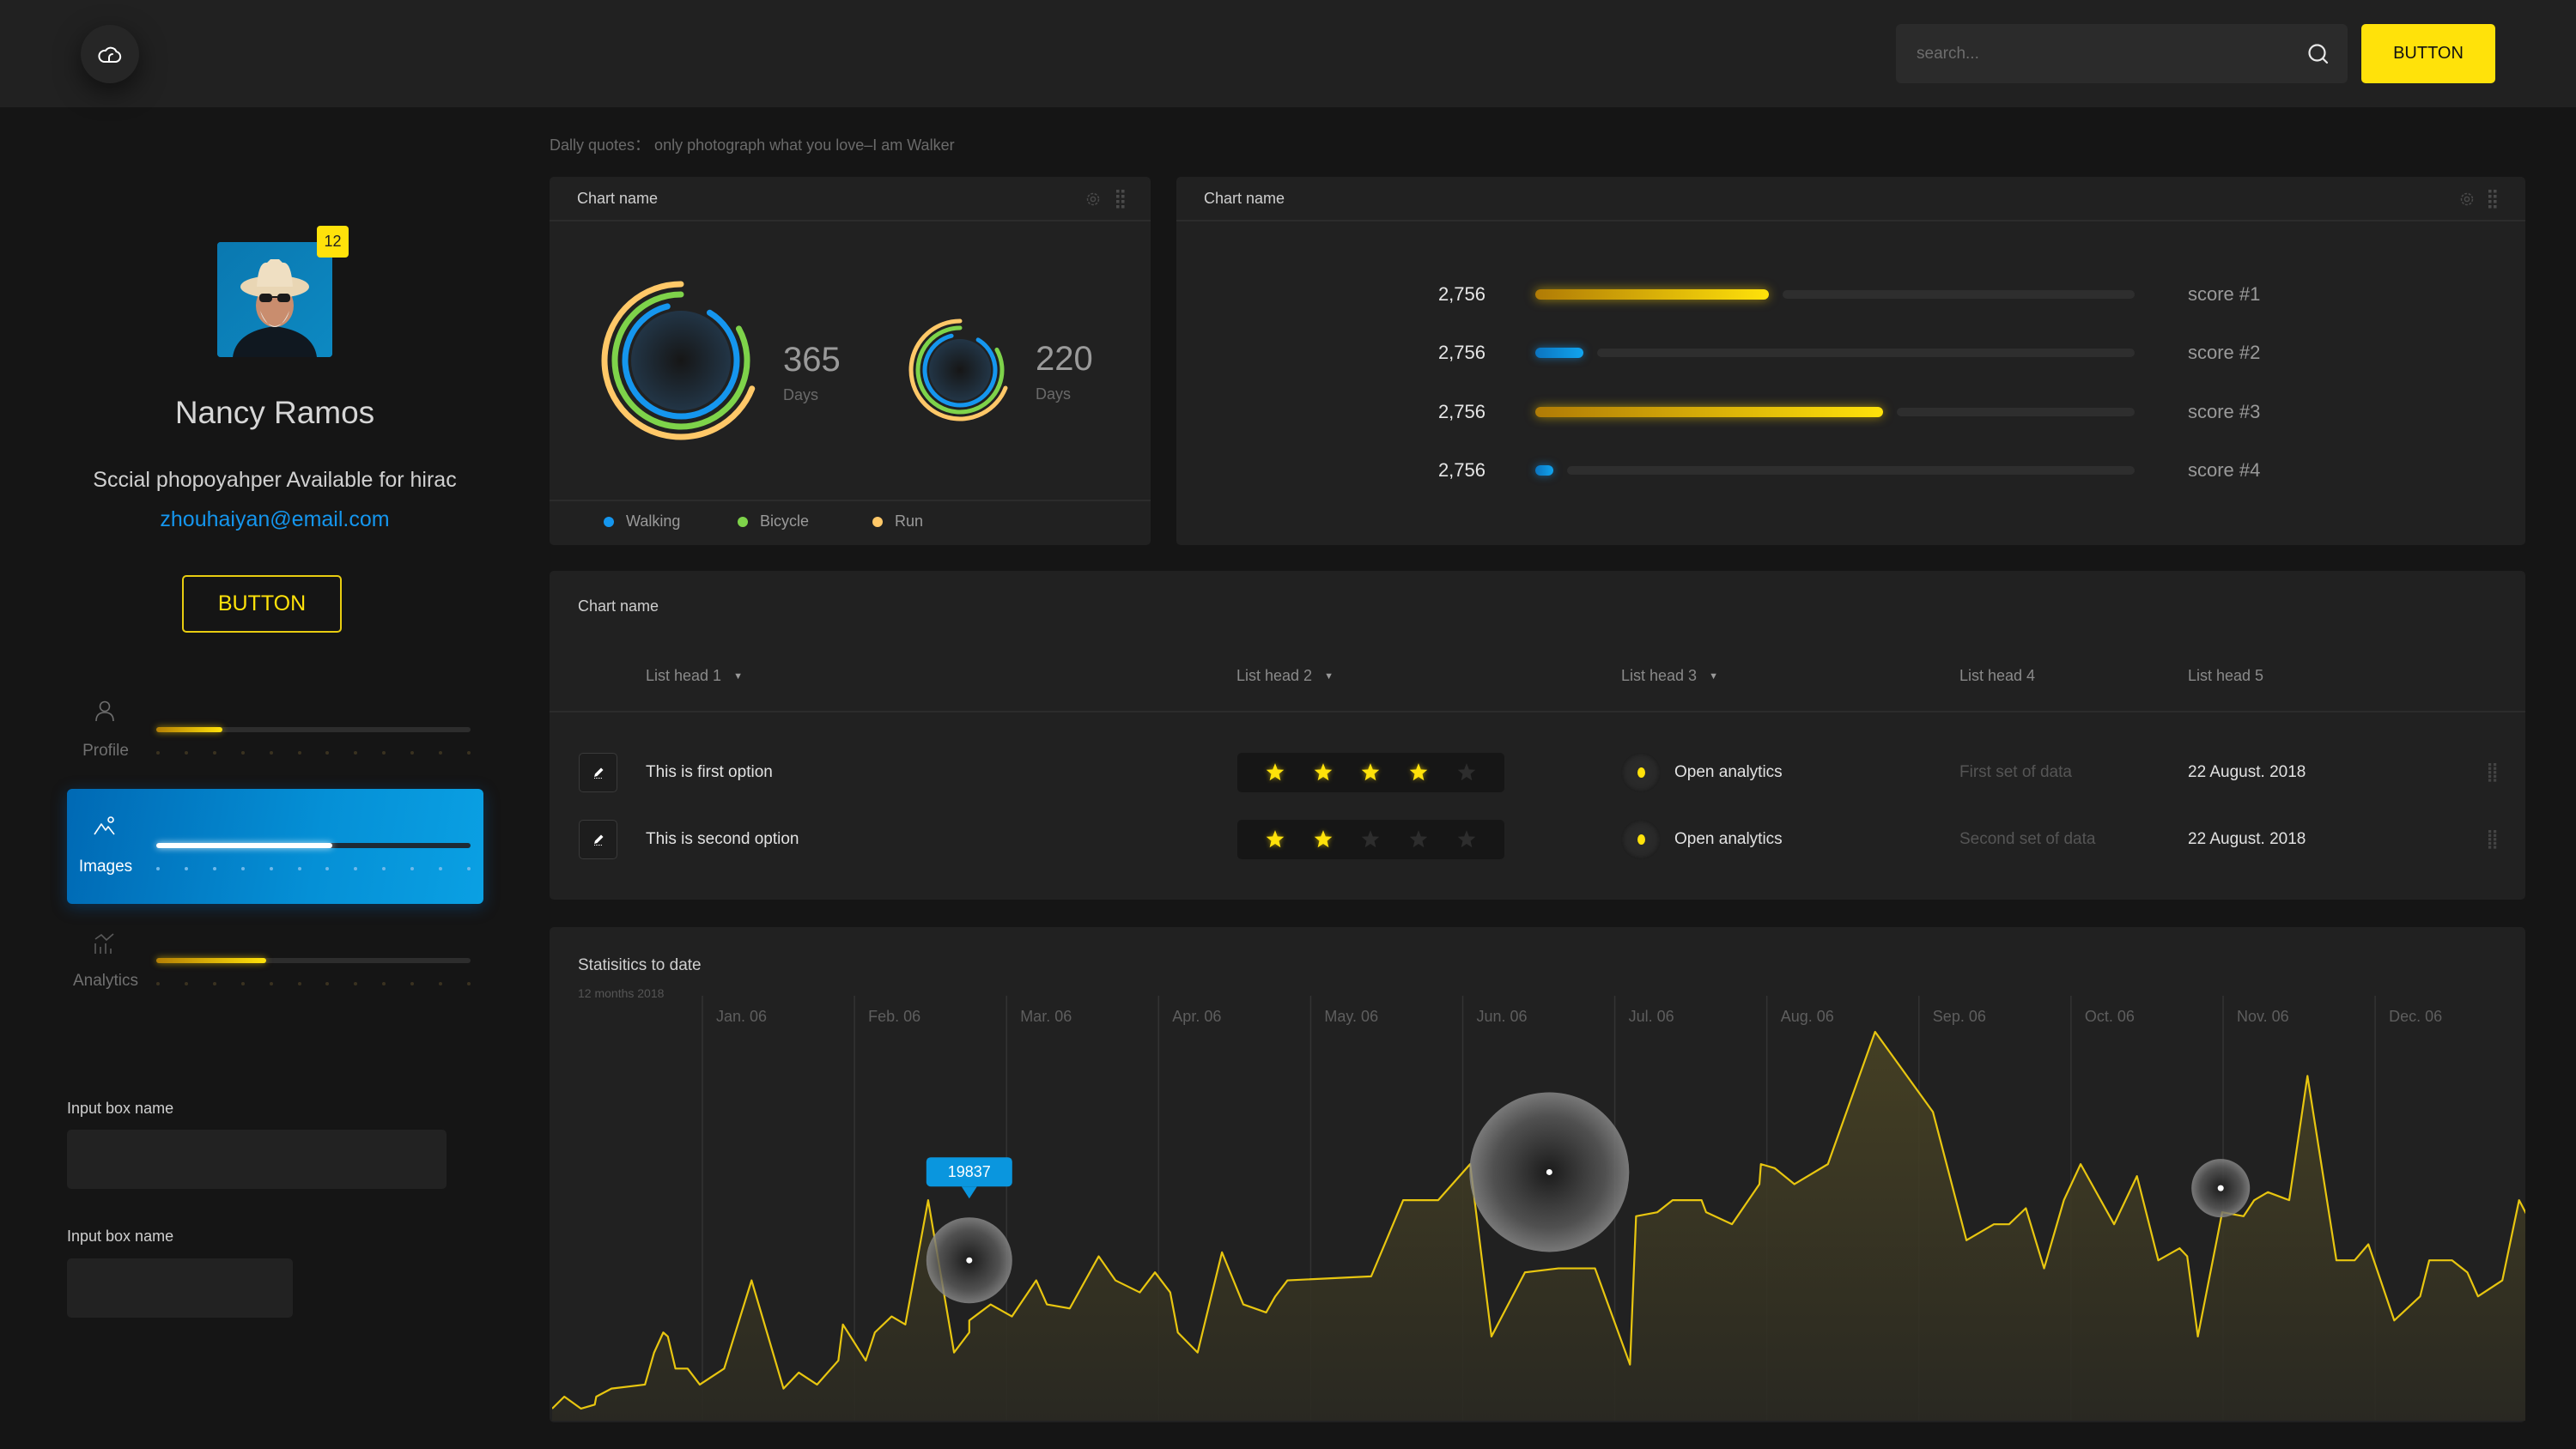 This screenshot has height=1449, width=2576. I want to click on user-bio: Sccial phopoyahper Available for hirac, so click(275, 480).